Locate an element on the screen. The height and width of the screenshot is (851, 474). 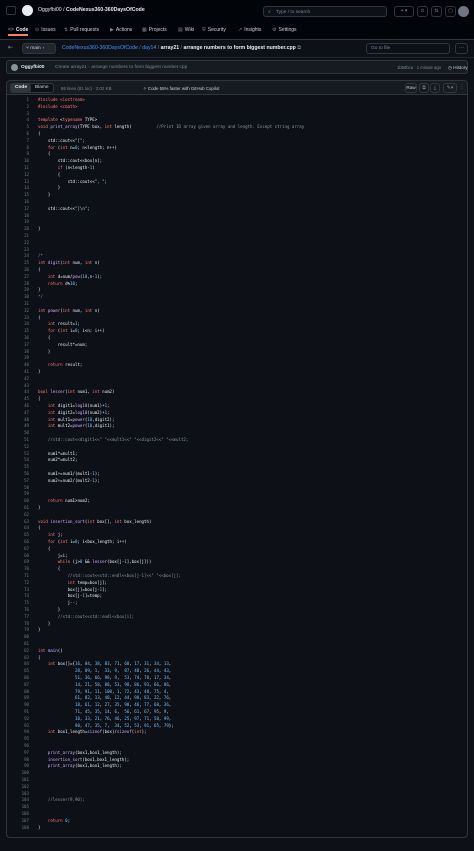
line-number: 72 is located at coordinates (20, 583).